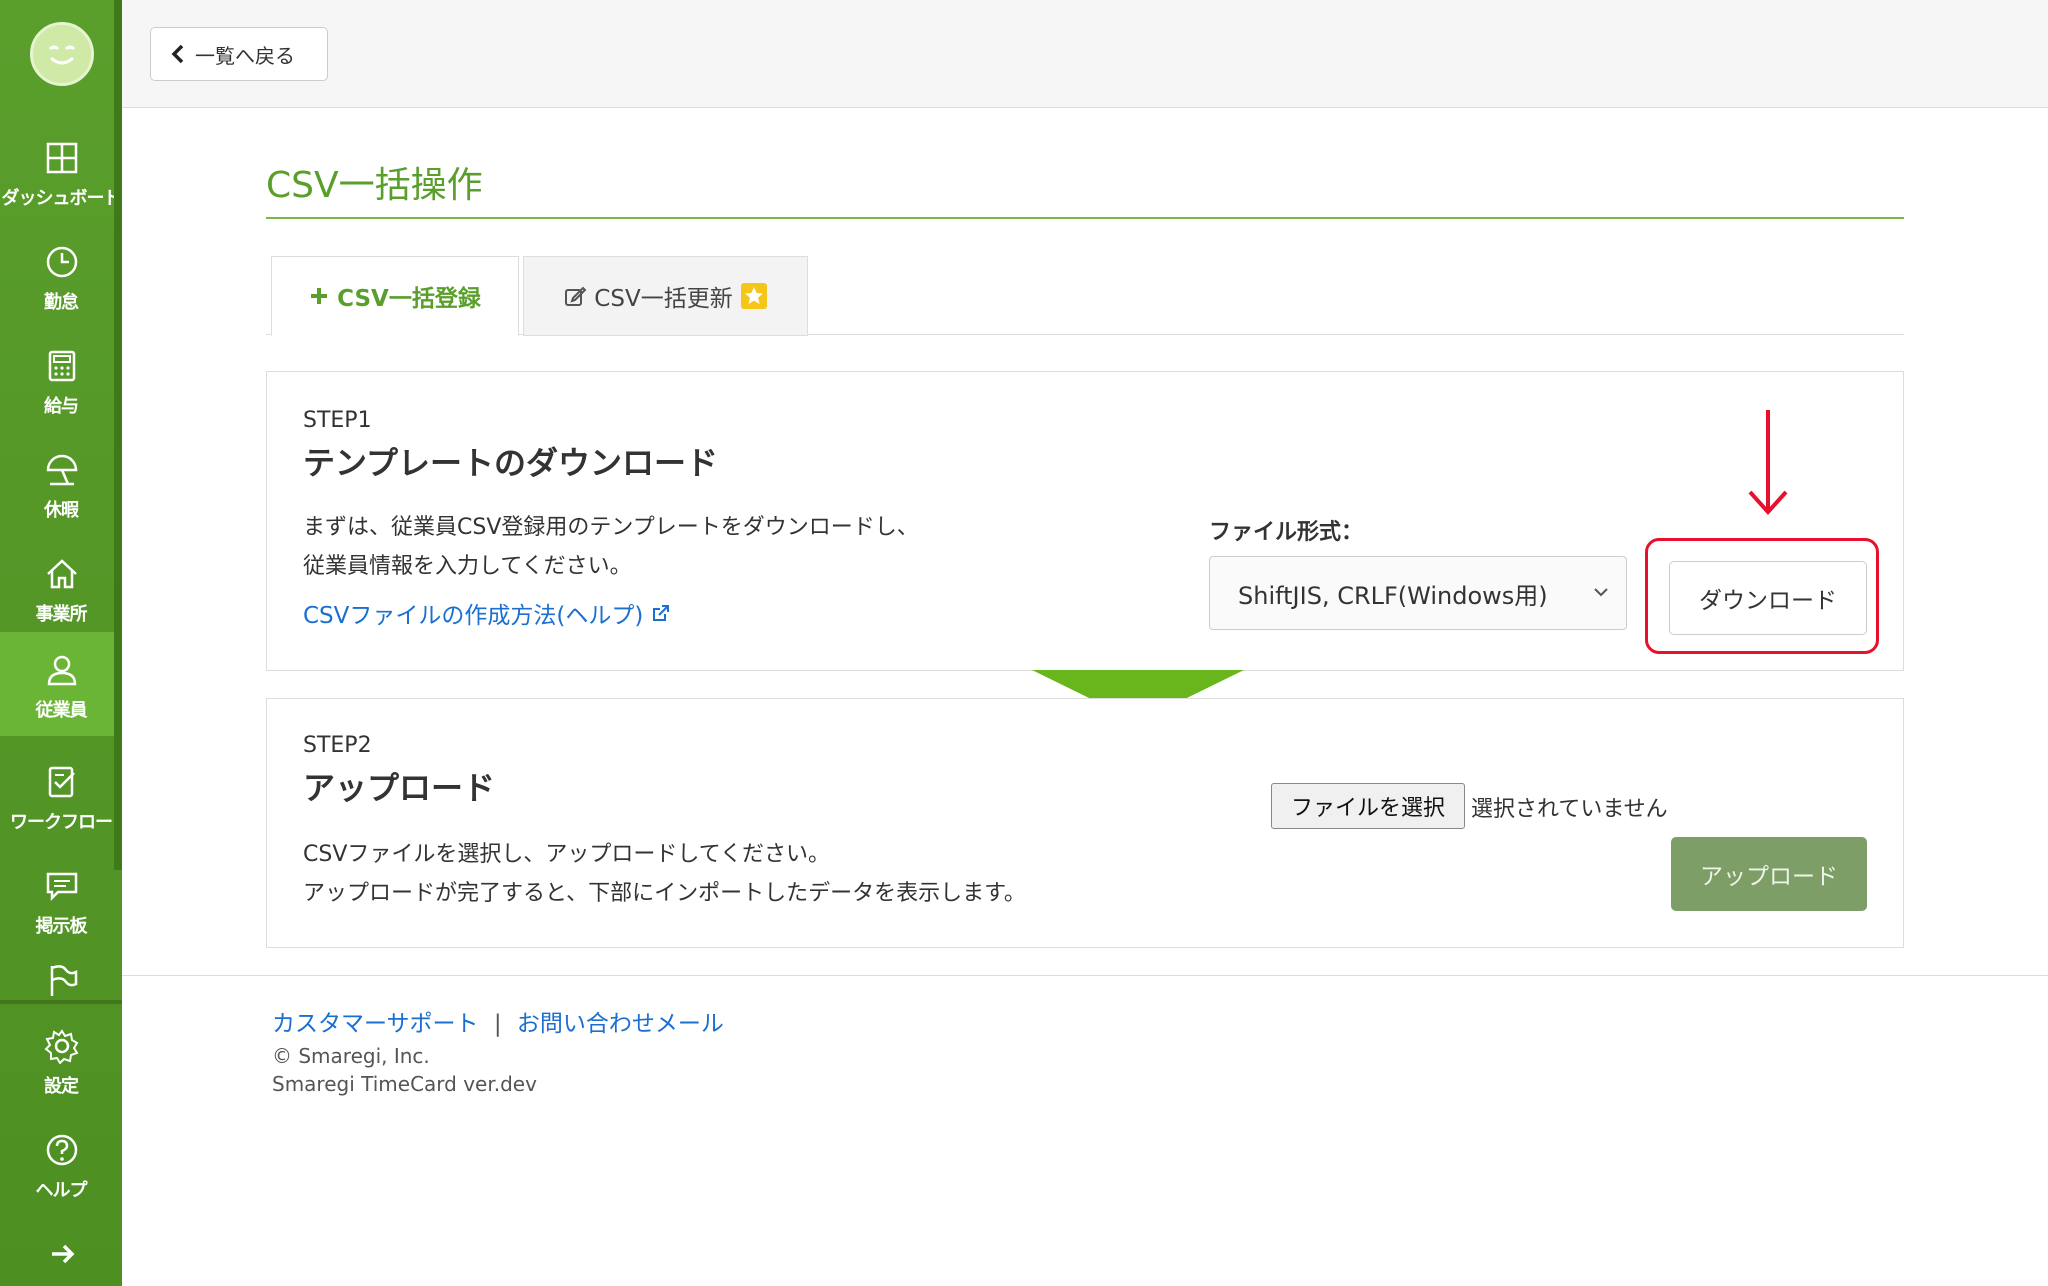 The image size is (2048, 1286). I want to click on tab-csv-bulk-register: CSV一括登録, so click(395, 296).